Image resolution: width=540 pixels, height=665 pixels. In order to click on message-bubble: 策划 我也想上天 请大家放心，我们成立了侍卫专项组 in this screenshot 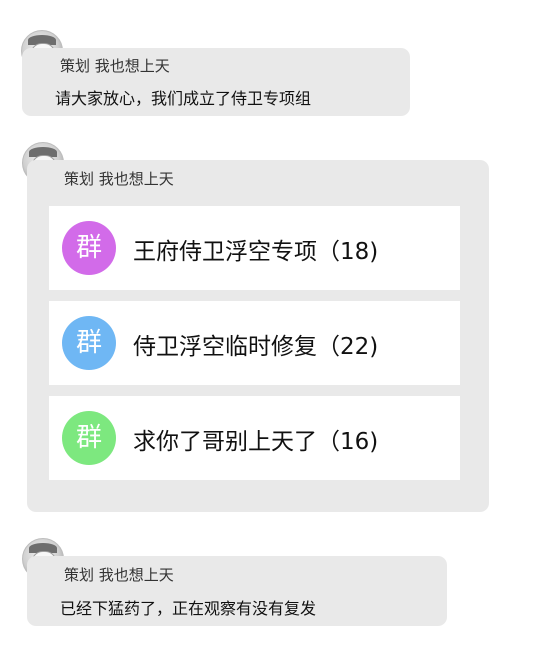, I will do `click(216, 82)`.